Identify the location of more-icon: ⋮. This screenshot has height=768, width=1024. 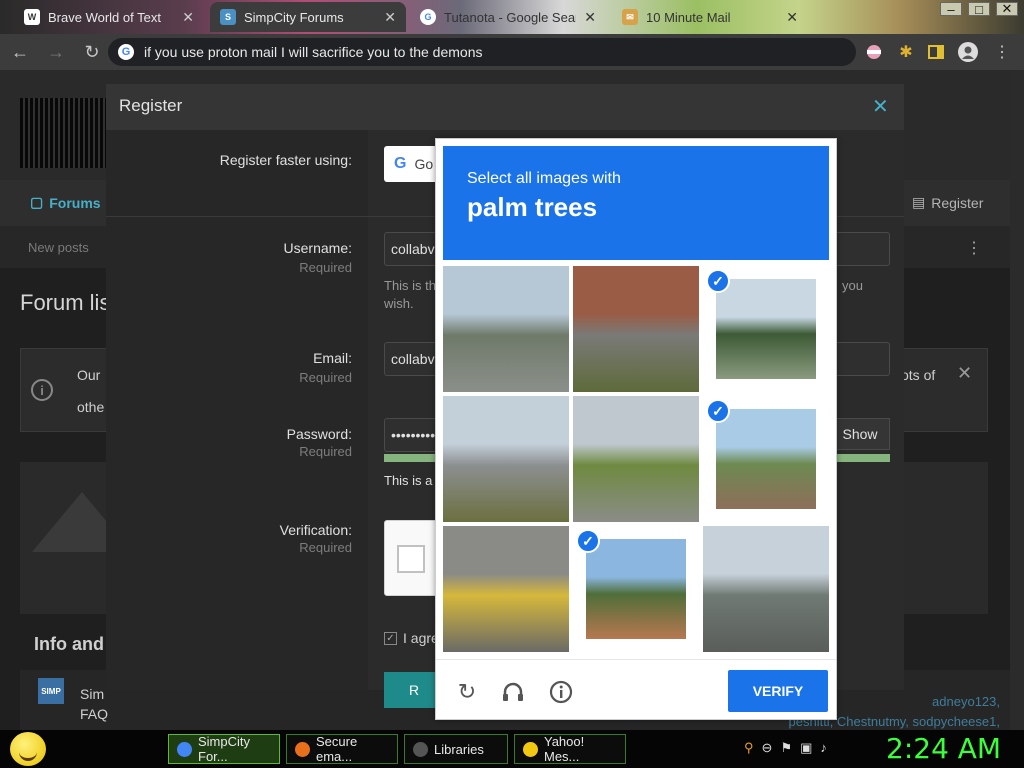
(974, 248).